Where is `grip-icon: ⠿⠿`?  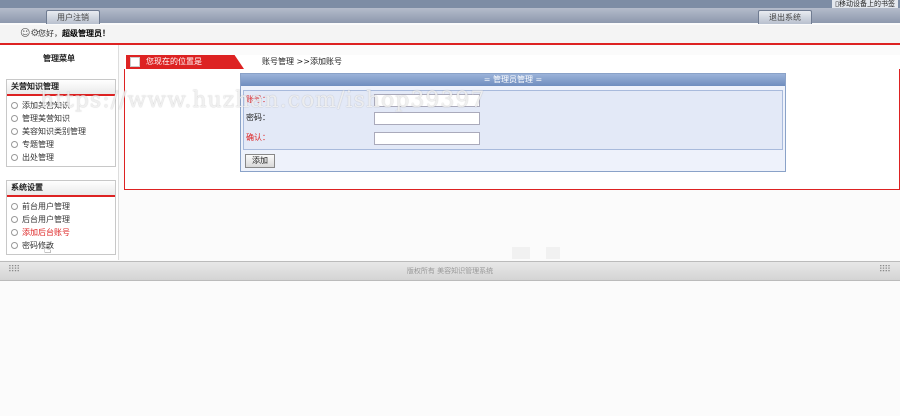 grip-icon: ⠿⠿ is located at coordinates (884, 270).